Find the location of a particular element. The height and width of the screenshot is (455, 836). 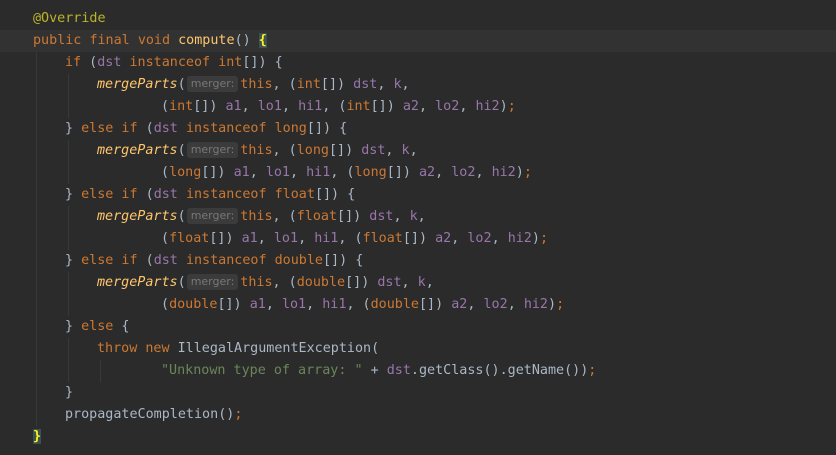

code-line-3: if (dst instanceof int[]) { is located at coordinates (418, 63).